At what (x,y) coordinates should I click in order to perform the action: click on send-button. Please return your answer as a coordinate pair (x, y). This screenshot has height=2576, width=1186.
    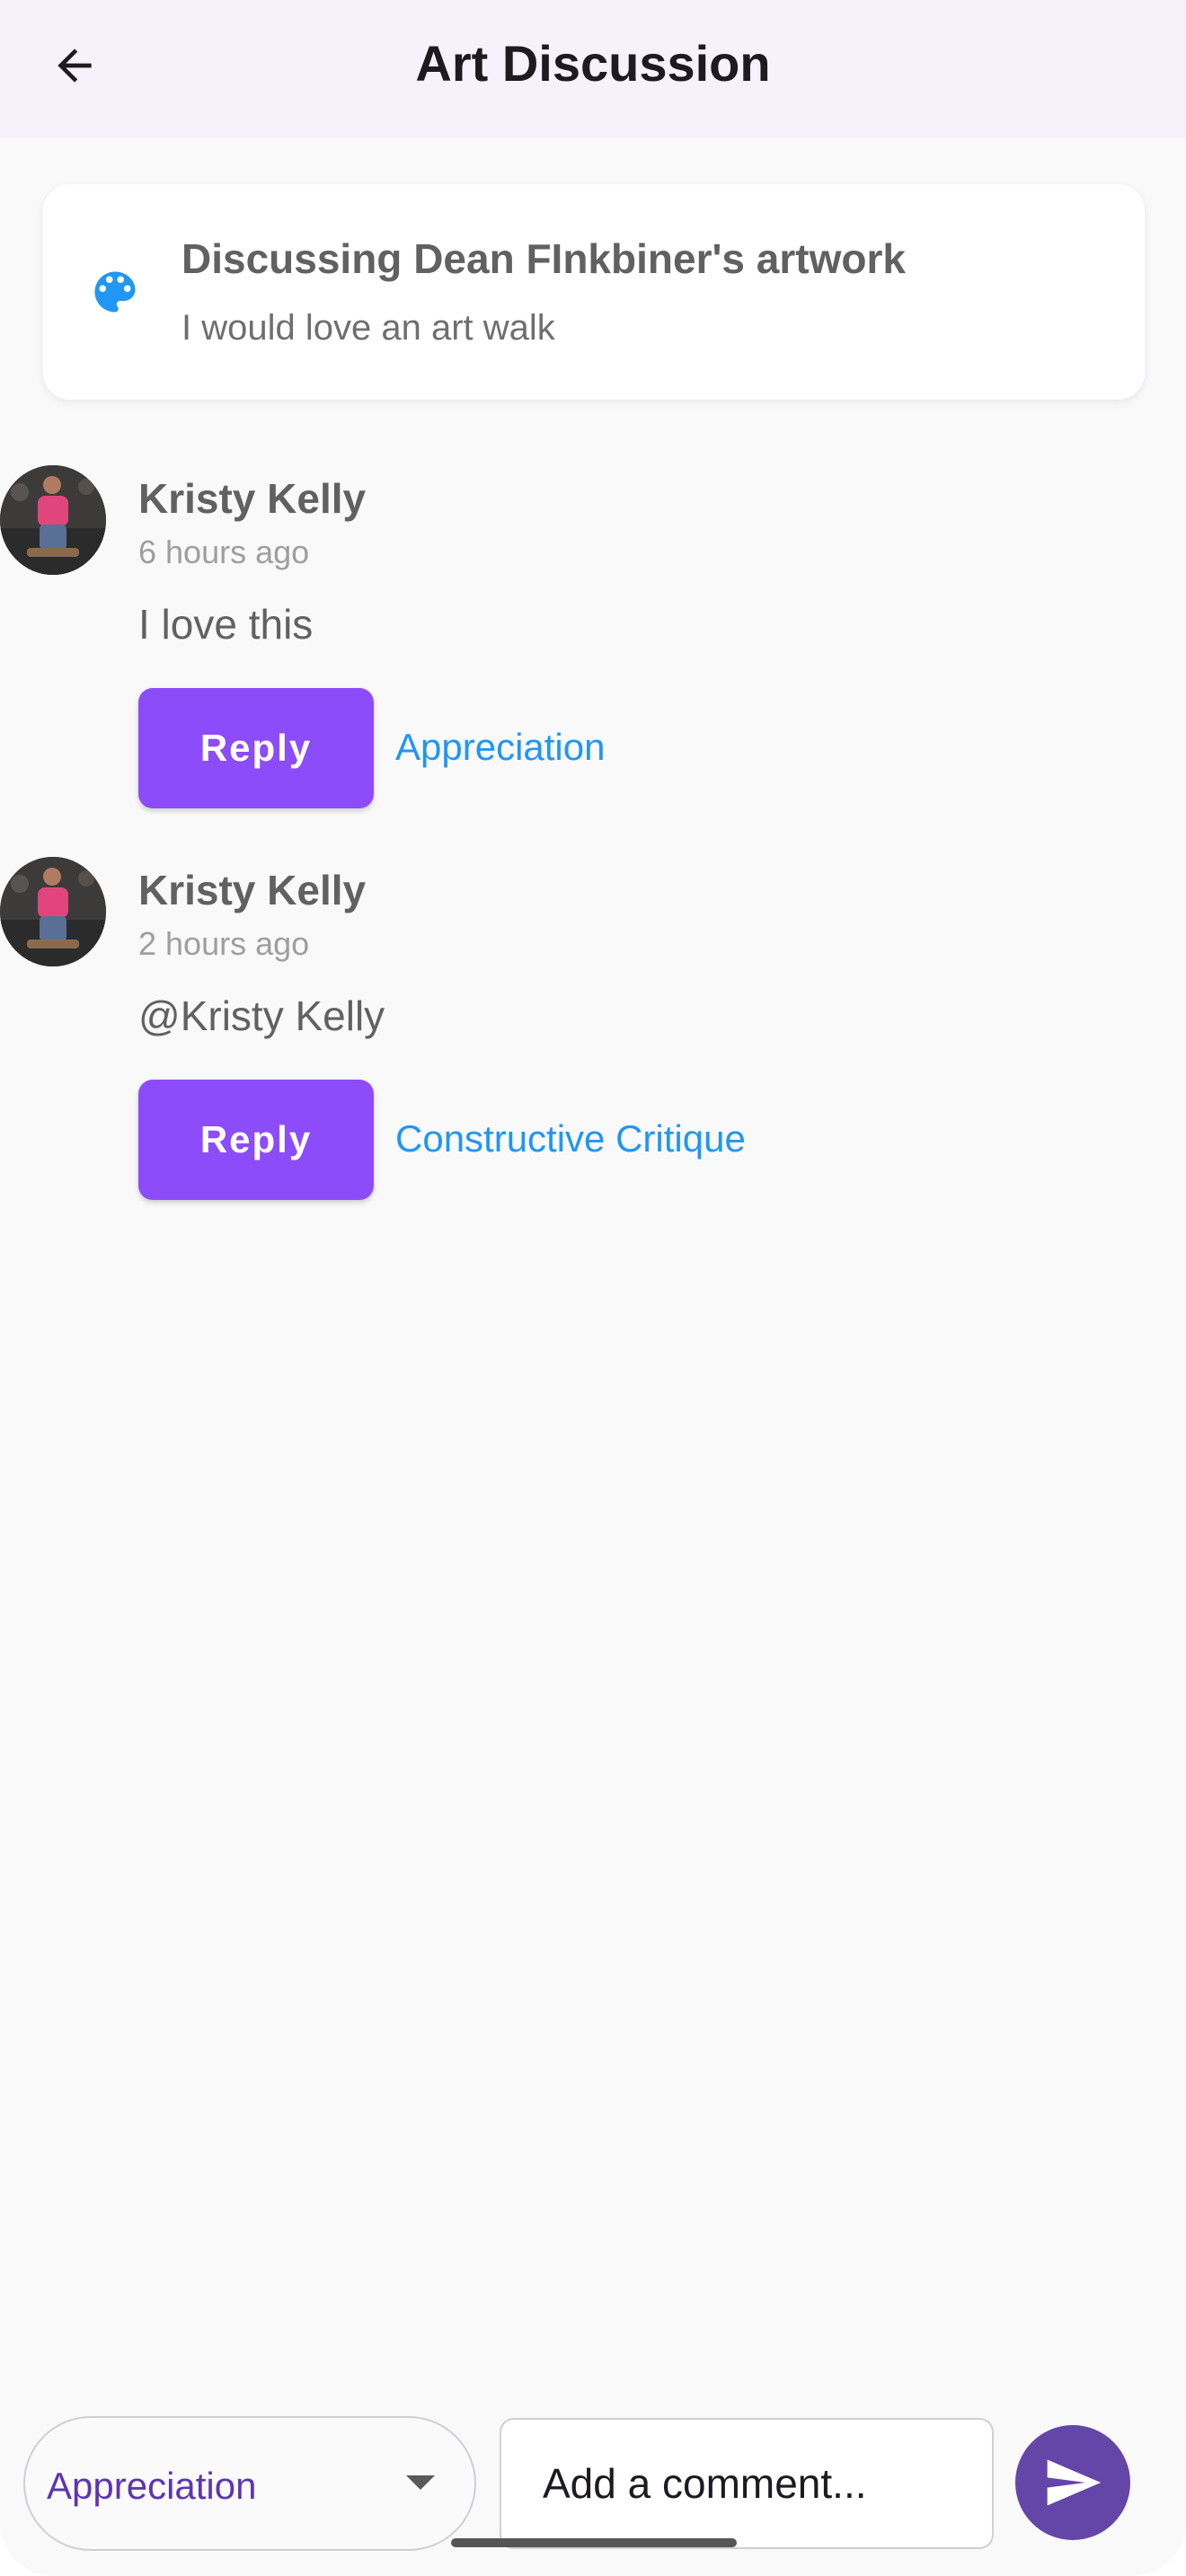
    Looking at the image, I should click on (1072, 2482).